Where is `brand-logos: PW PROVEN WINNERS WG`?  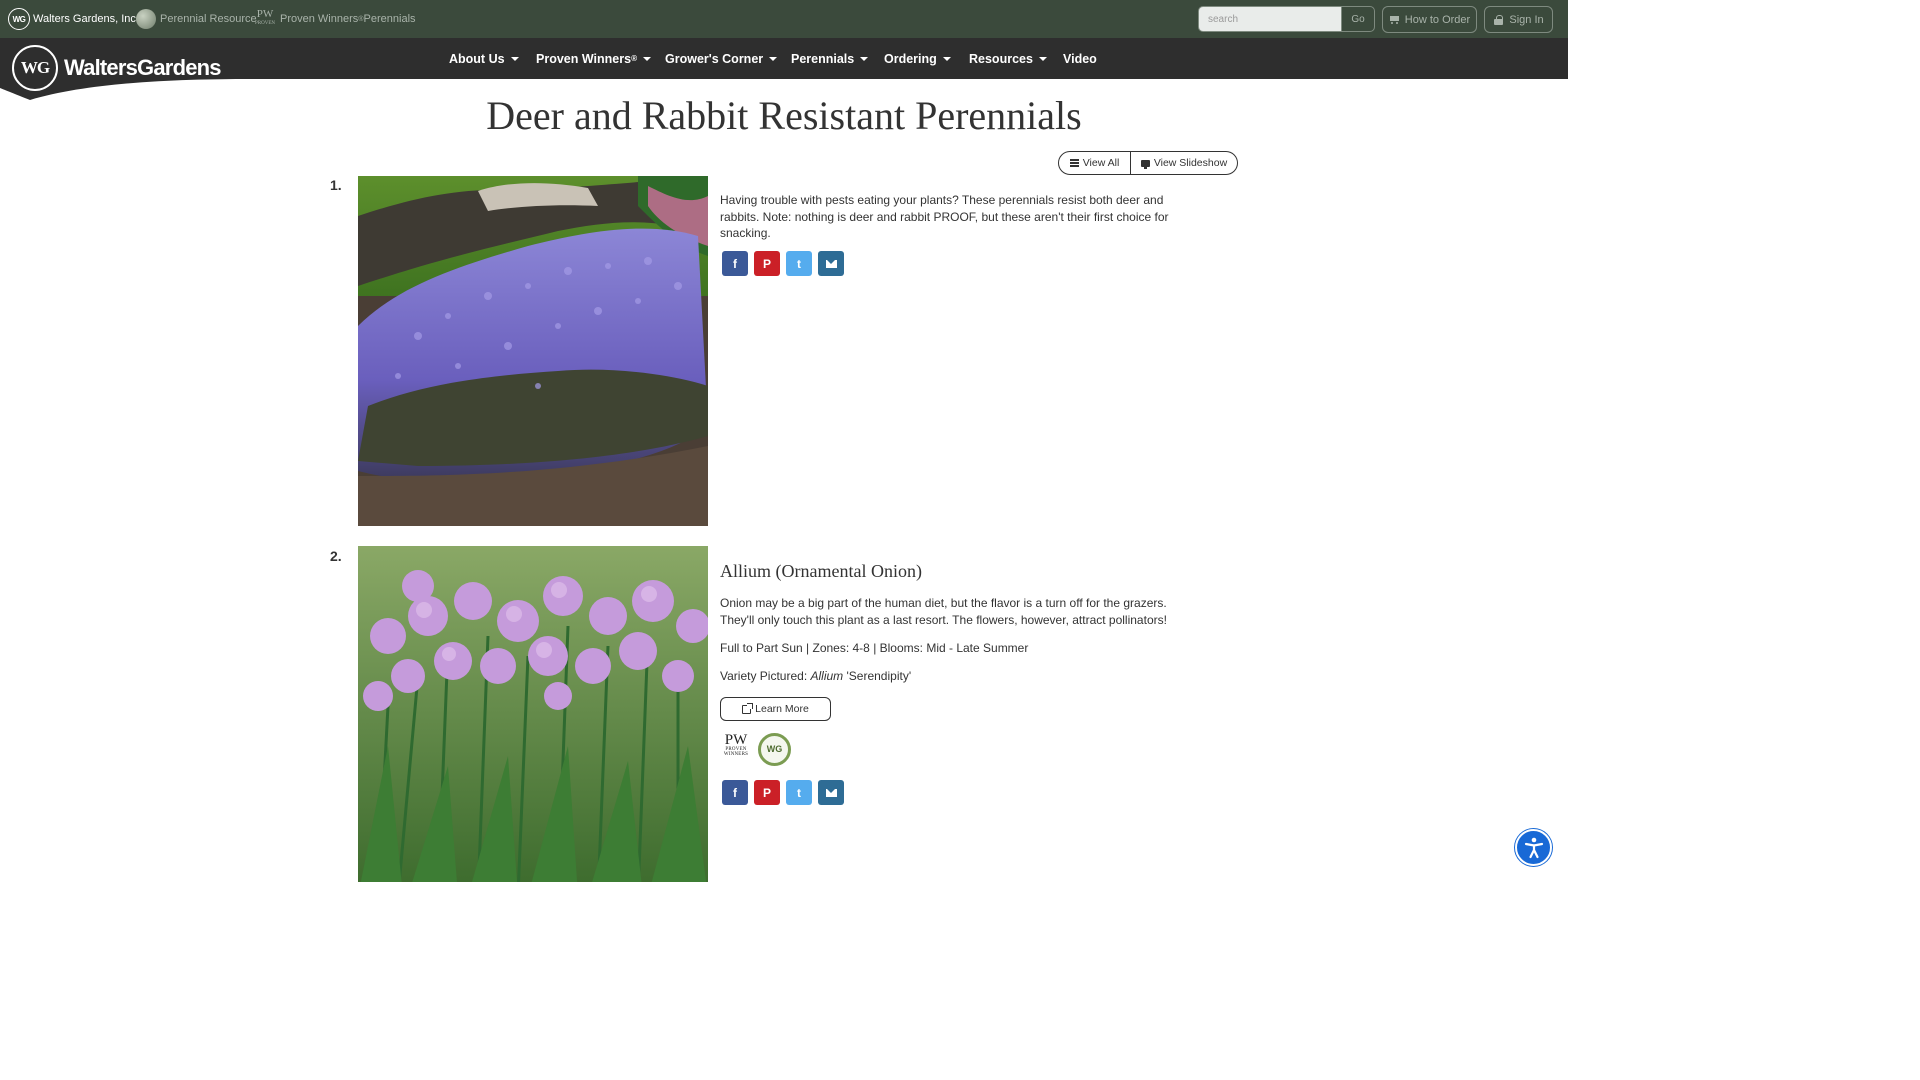 brand-logos: PW PROVEN WINNERS WG is located at coordinates (755, 749).